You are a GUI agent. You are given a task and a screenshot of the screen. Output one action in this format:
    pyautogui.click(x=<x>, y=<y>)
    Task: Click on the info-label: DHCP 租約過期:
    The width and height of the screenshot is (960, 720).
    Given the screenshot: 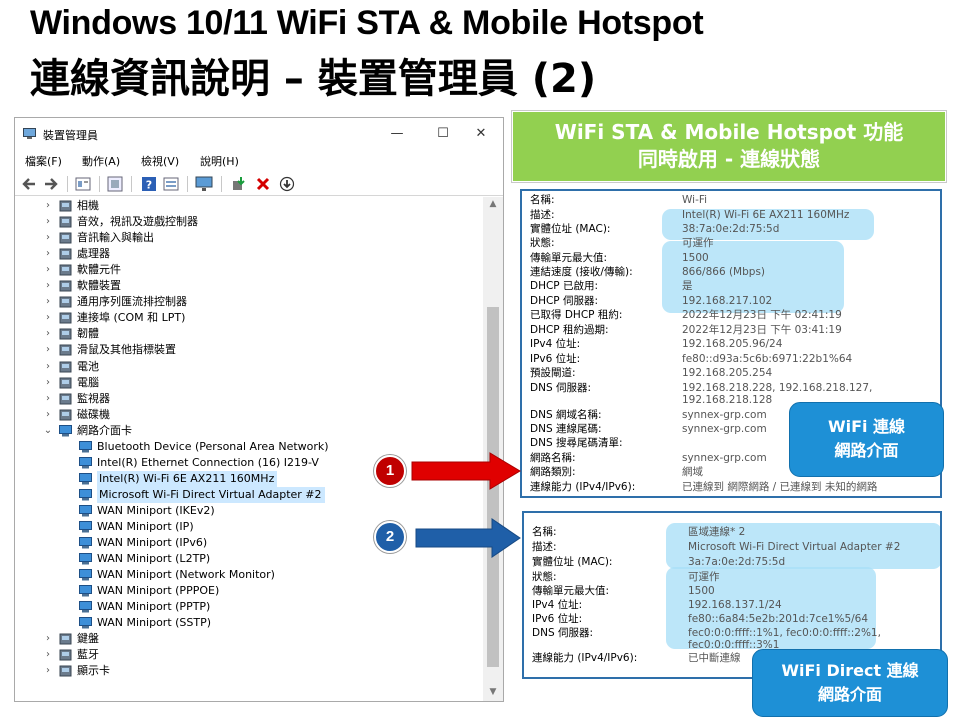 What is the action you would take?
    pyautogui.click(x=569, y=330)
    